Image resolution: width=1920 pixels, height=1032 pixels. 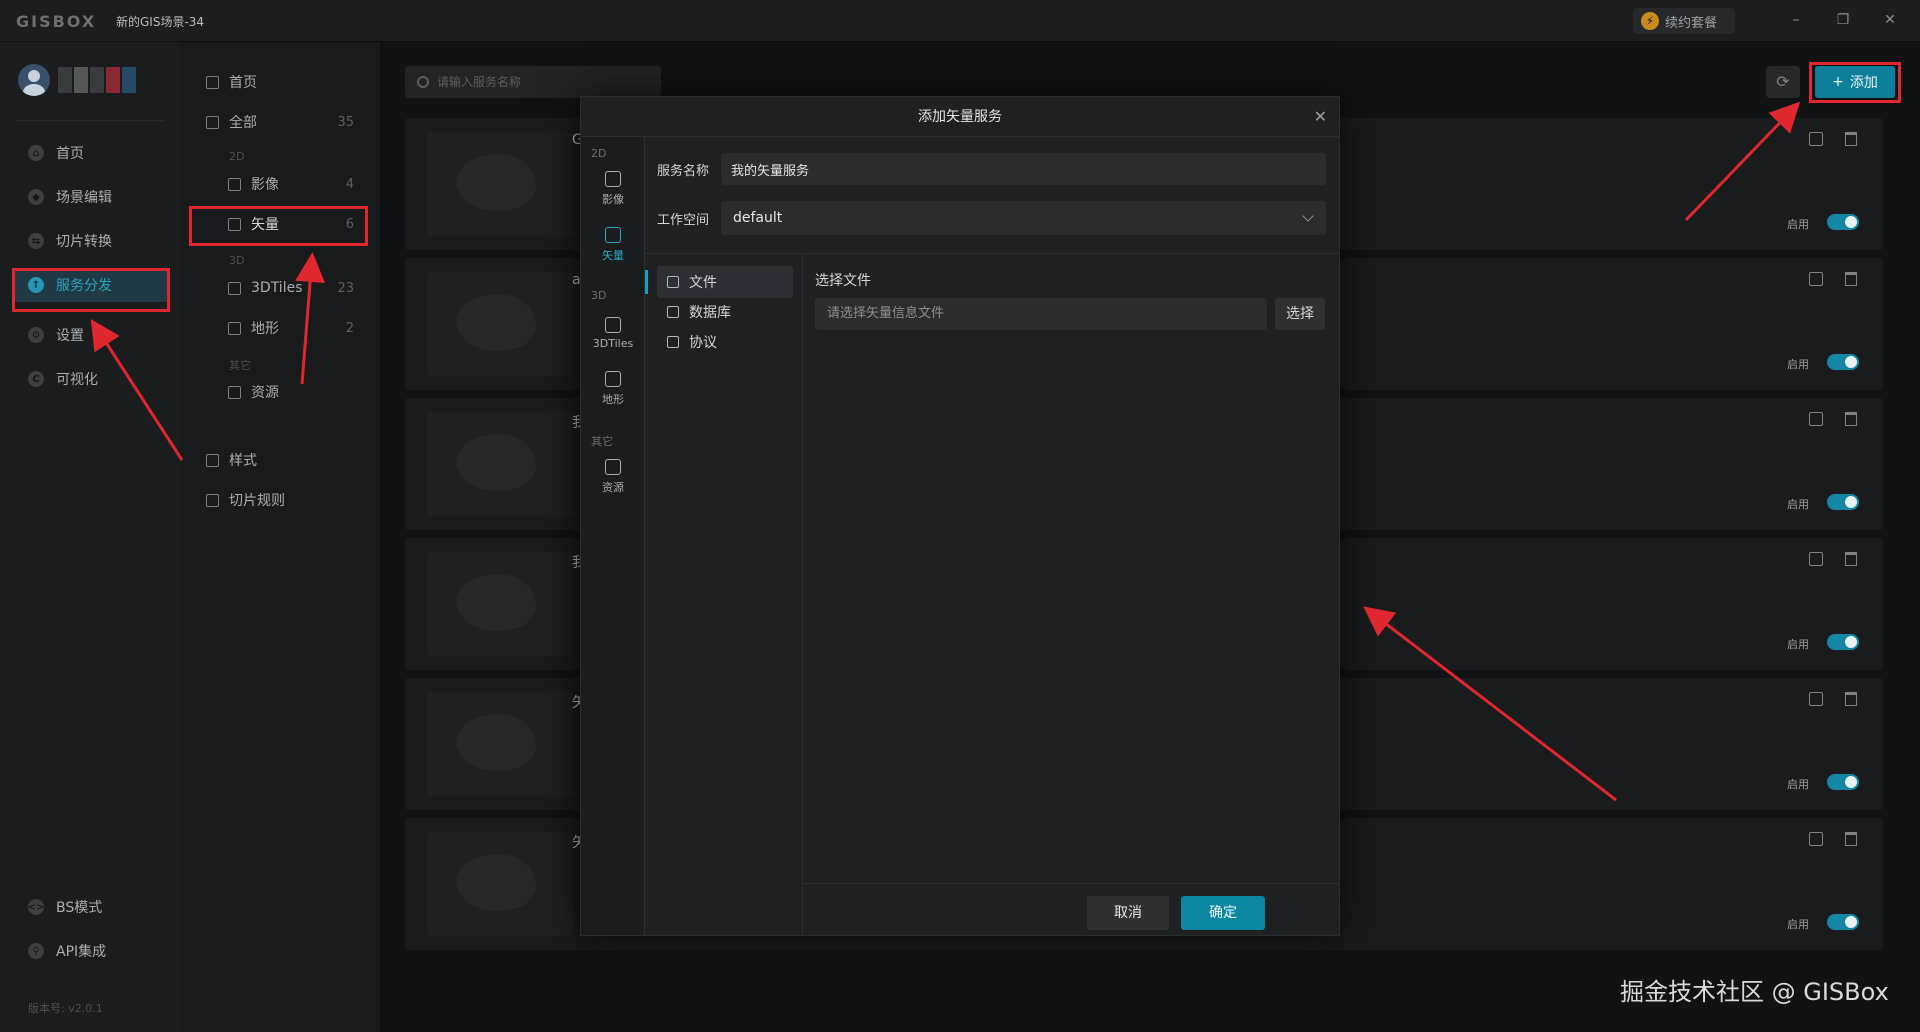 I want to click on arrow-to-dialog, so click(x=1490, y=704).